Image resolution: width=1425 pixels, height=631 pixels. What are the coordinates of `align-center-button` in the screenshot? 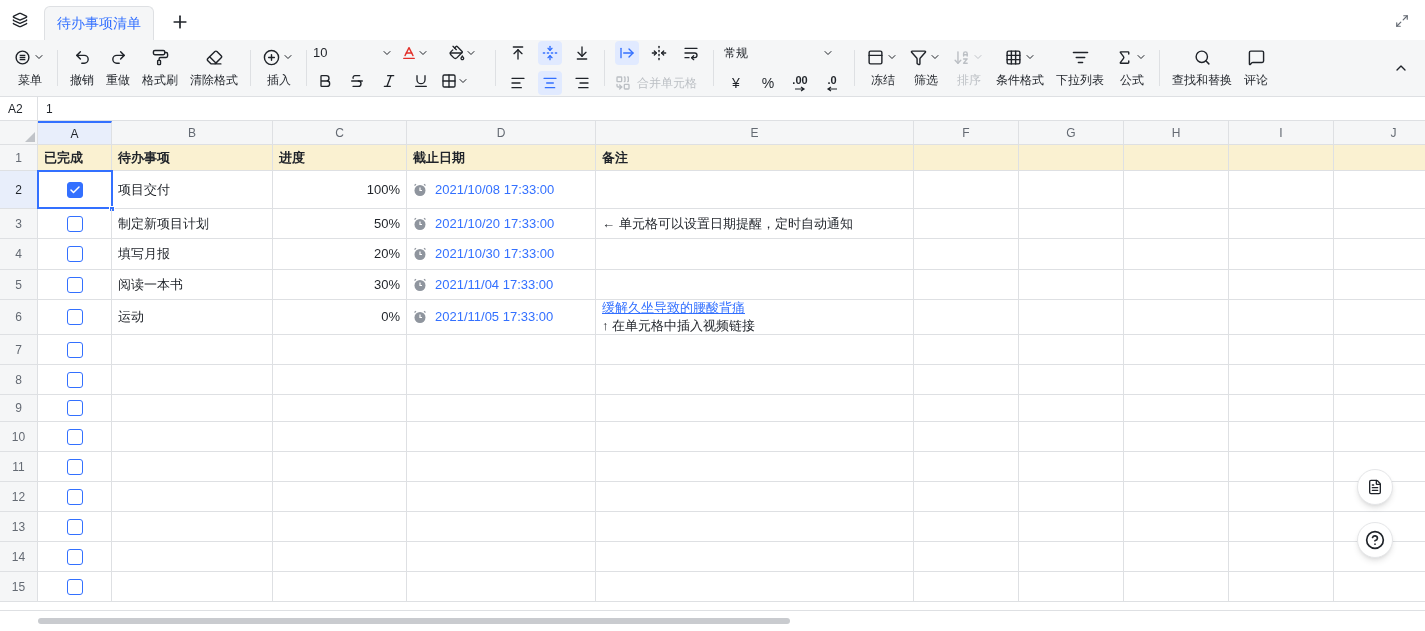 It's located at (550, 83).